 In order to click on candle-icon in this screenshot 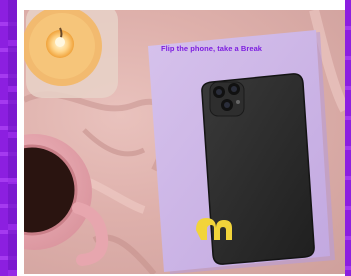, I will do `click(71, 54)`.